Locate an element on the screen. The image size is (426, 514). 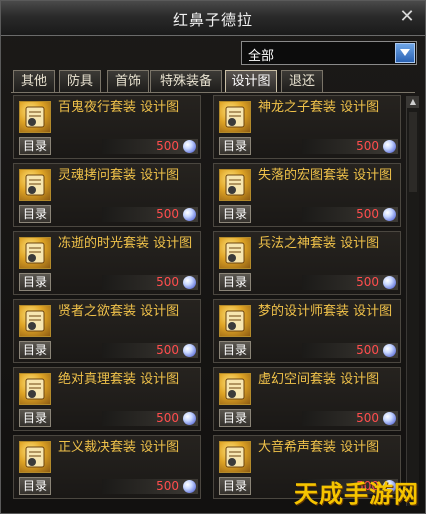
item-name: 兵法之神套装 设计图 is located at coordinates (319, 243).